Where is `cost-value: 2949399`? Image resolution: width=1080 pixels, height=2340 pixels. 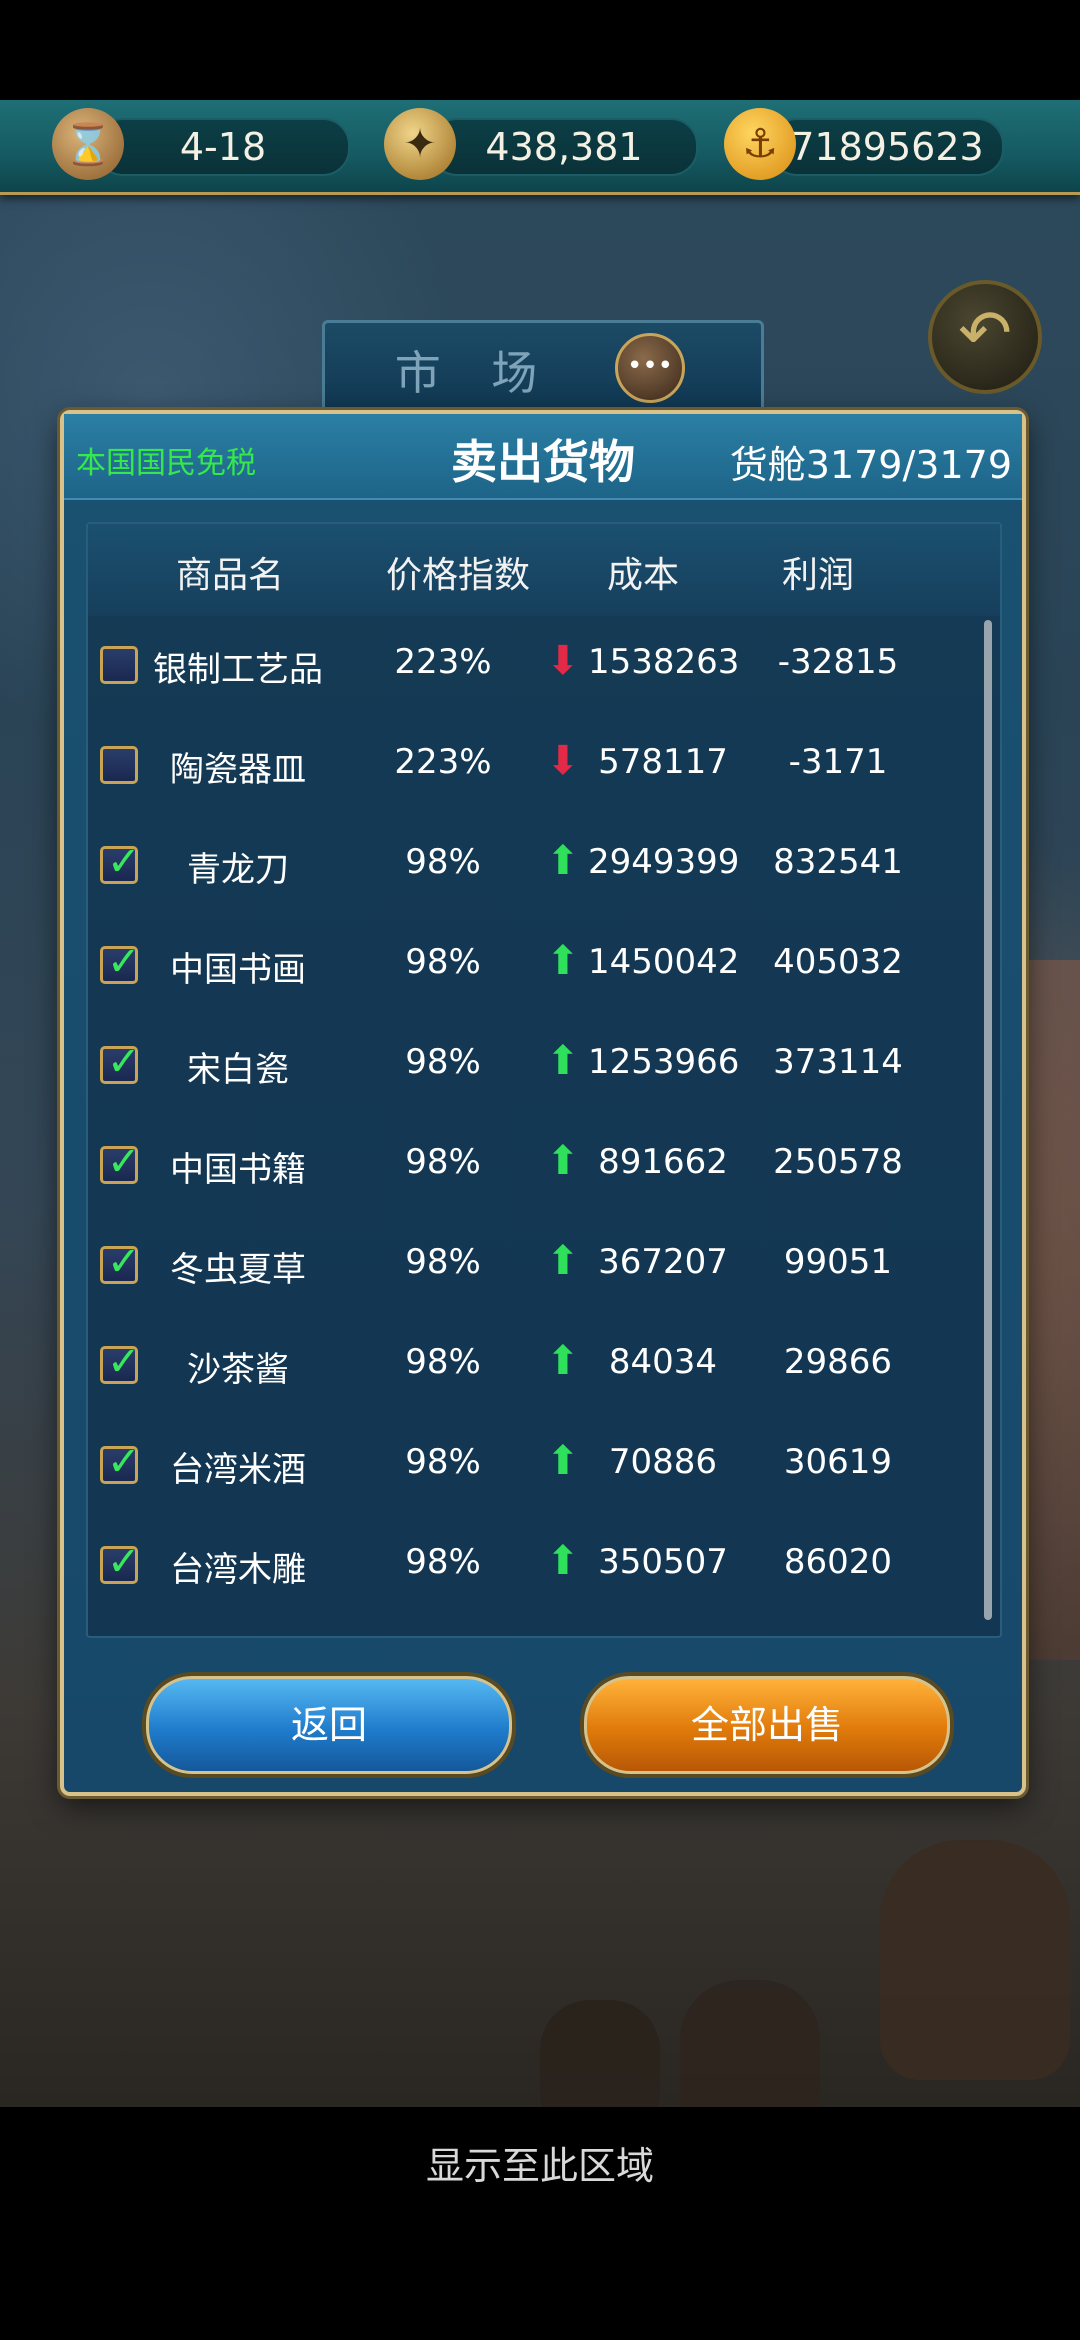 cost-value: 2949399 is located at coordinates (664, 862).